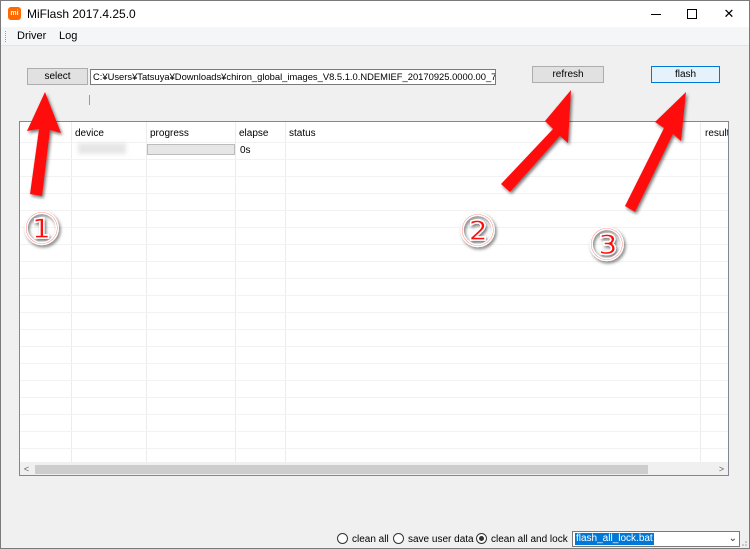 This screenshot has height=549, width=750. I want to click on scroll-left-arrow-icon: <, so click(26, 469).